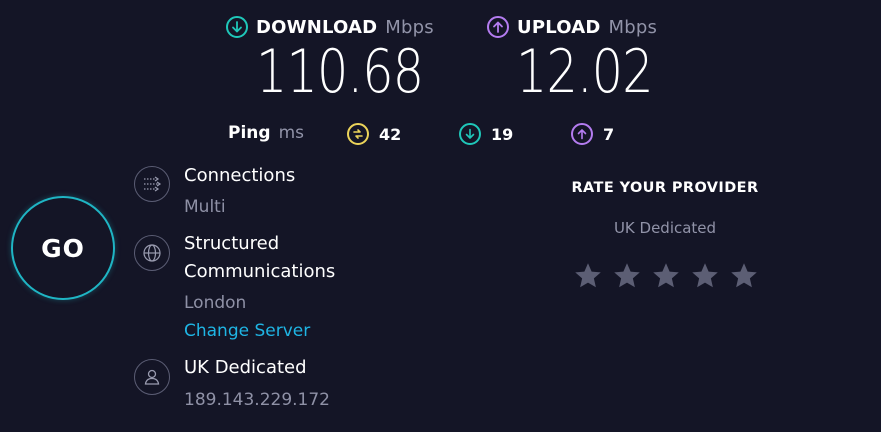 Image resolution: width=881 pixels, height=432 pixels. Describe the element at coordinates (215, 303) in the screenshot. I see `server-location: London` at that location.